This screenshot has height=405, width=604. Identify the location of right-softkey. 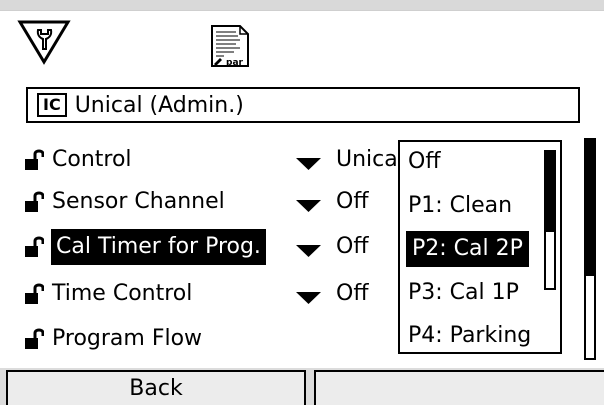
(459, 387).